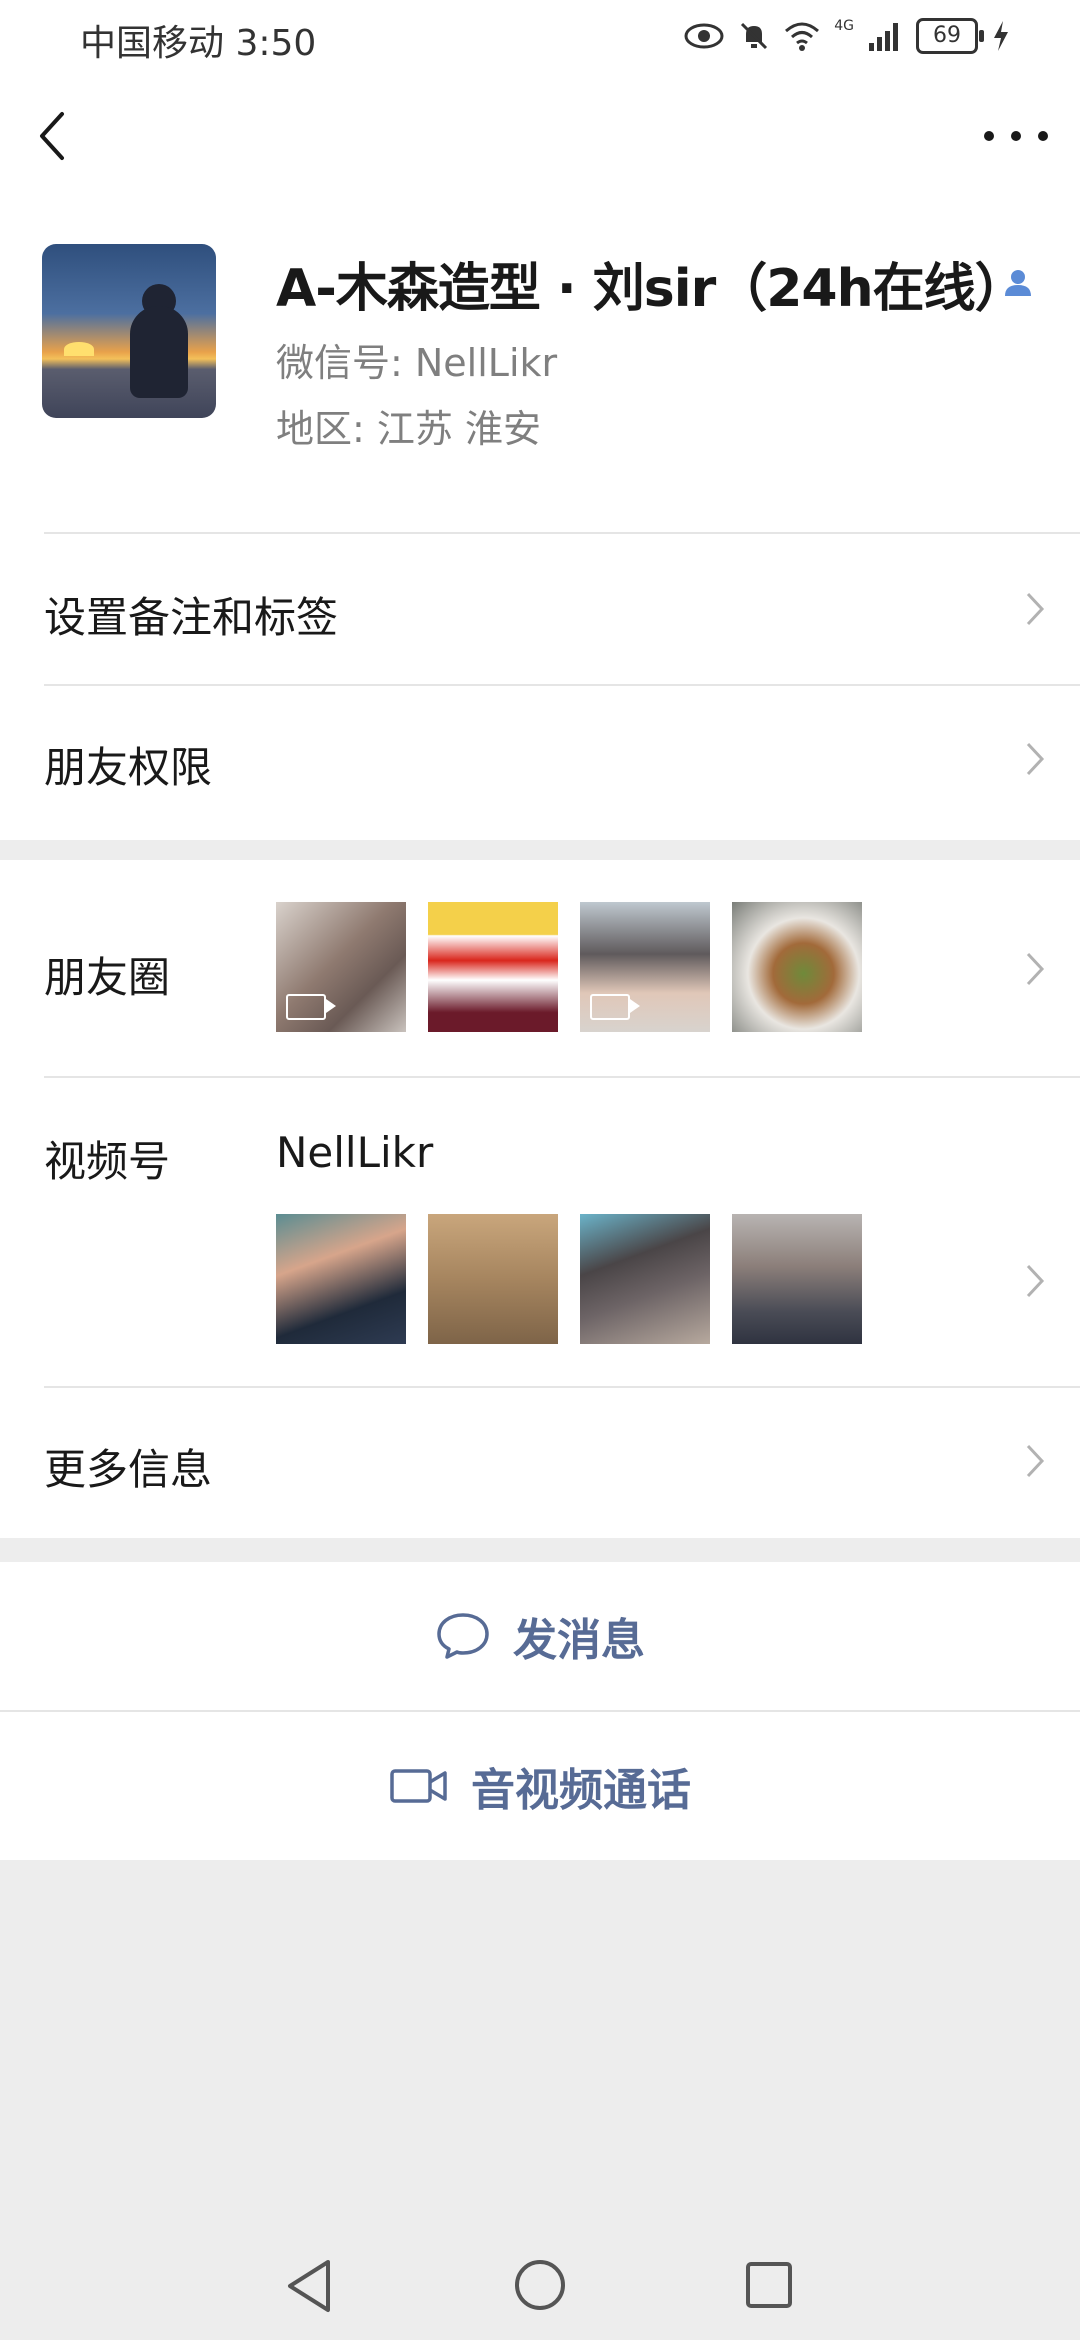 The height and width of the screenshot is (2340, 1080). What do you see at coordinates (769, 2285) in the screenshot?
I see `nav-recent-icon` at bounding box center [769, 2285].